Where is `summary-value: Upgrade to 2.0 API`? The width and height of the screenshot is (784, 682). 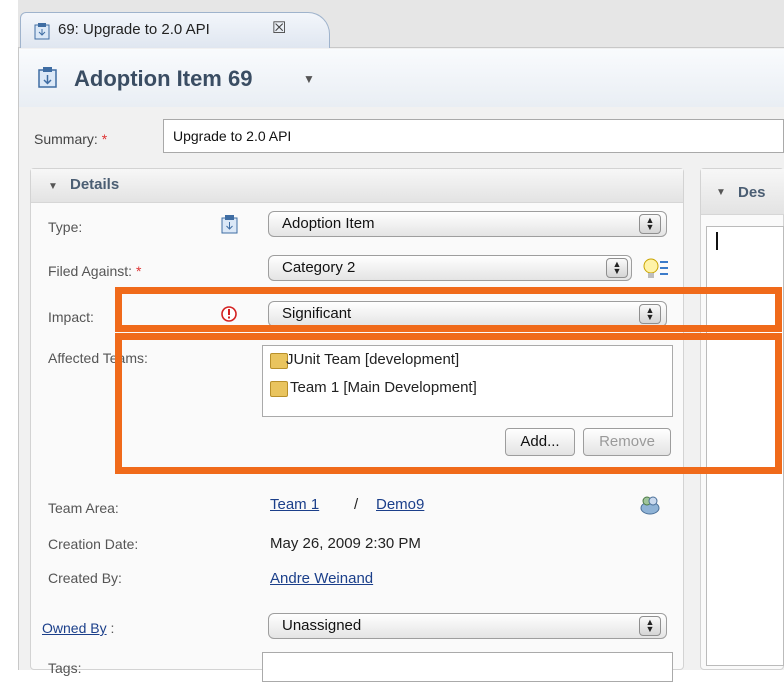
summary-value: Upgrade to 2.0 API is located at coordinates (232, 136).